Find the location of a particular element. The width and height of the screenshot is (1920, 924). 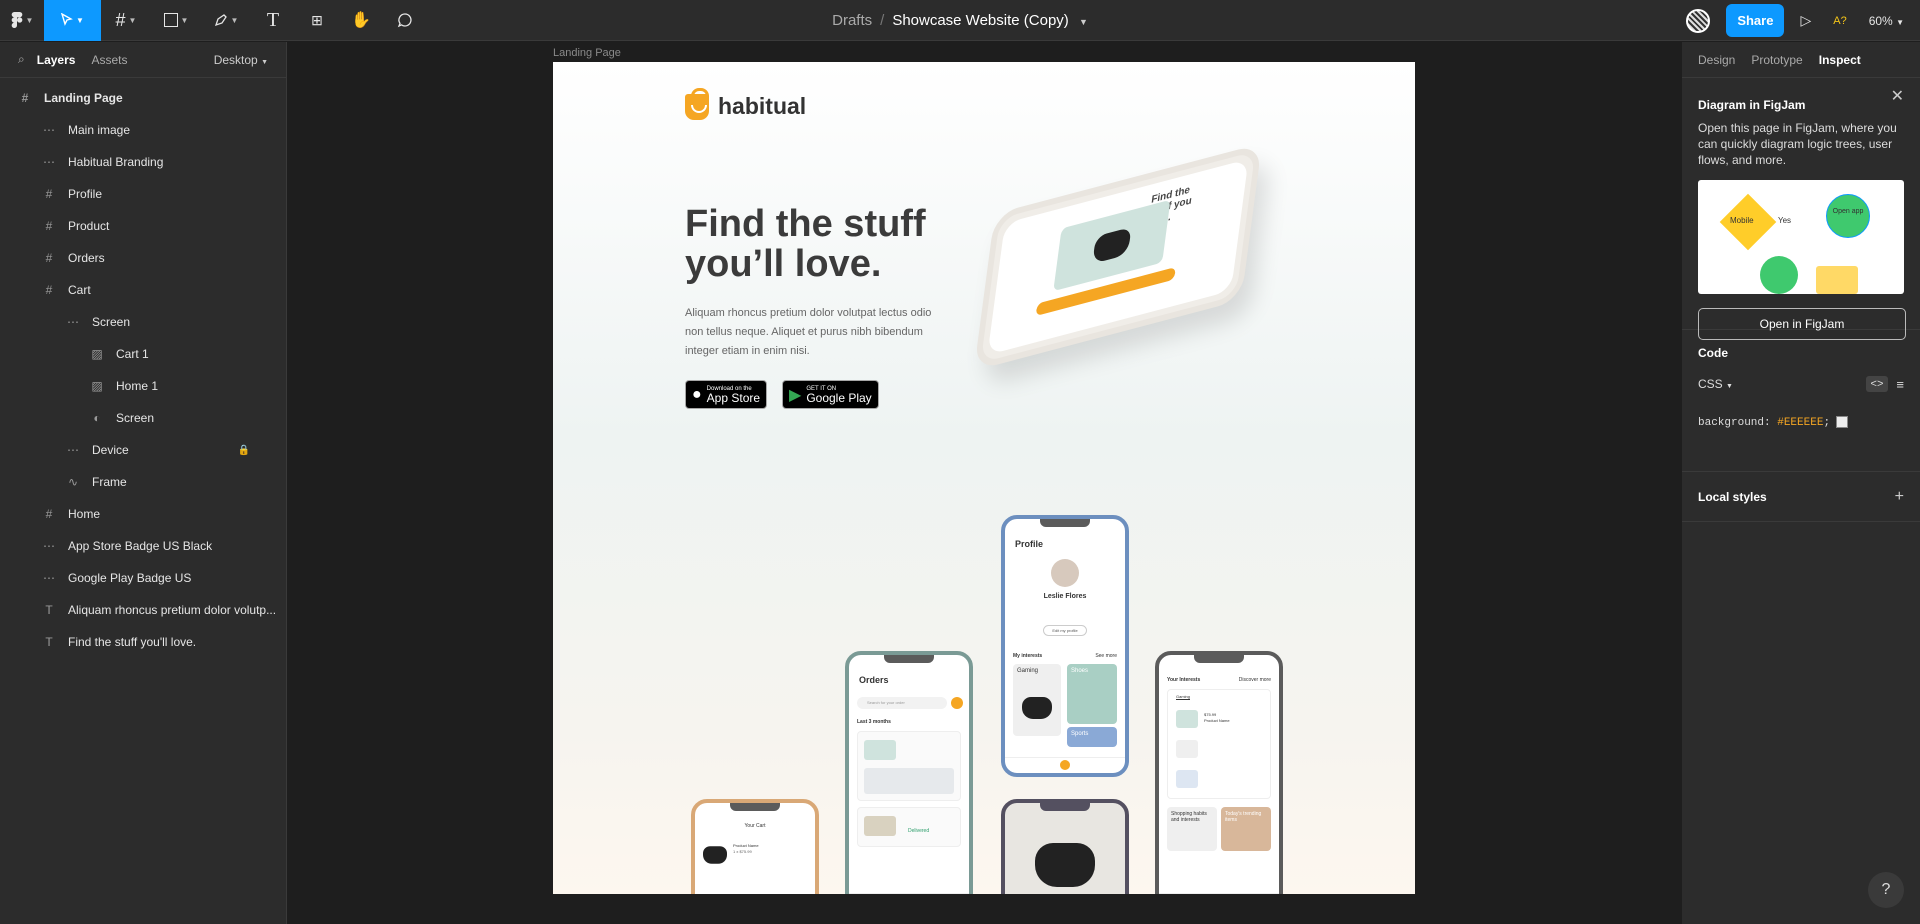

layer-cart-1: ▨ Cart 1 is located at coordinates (143, 354).